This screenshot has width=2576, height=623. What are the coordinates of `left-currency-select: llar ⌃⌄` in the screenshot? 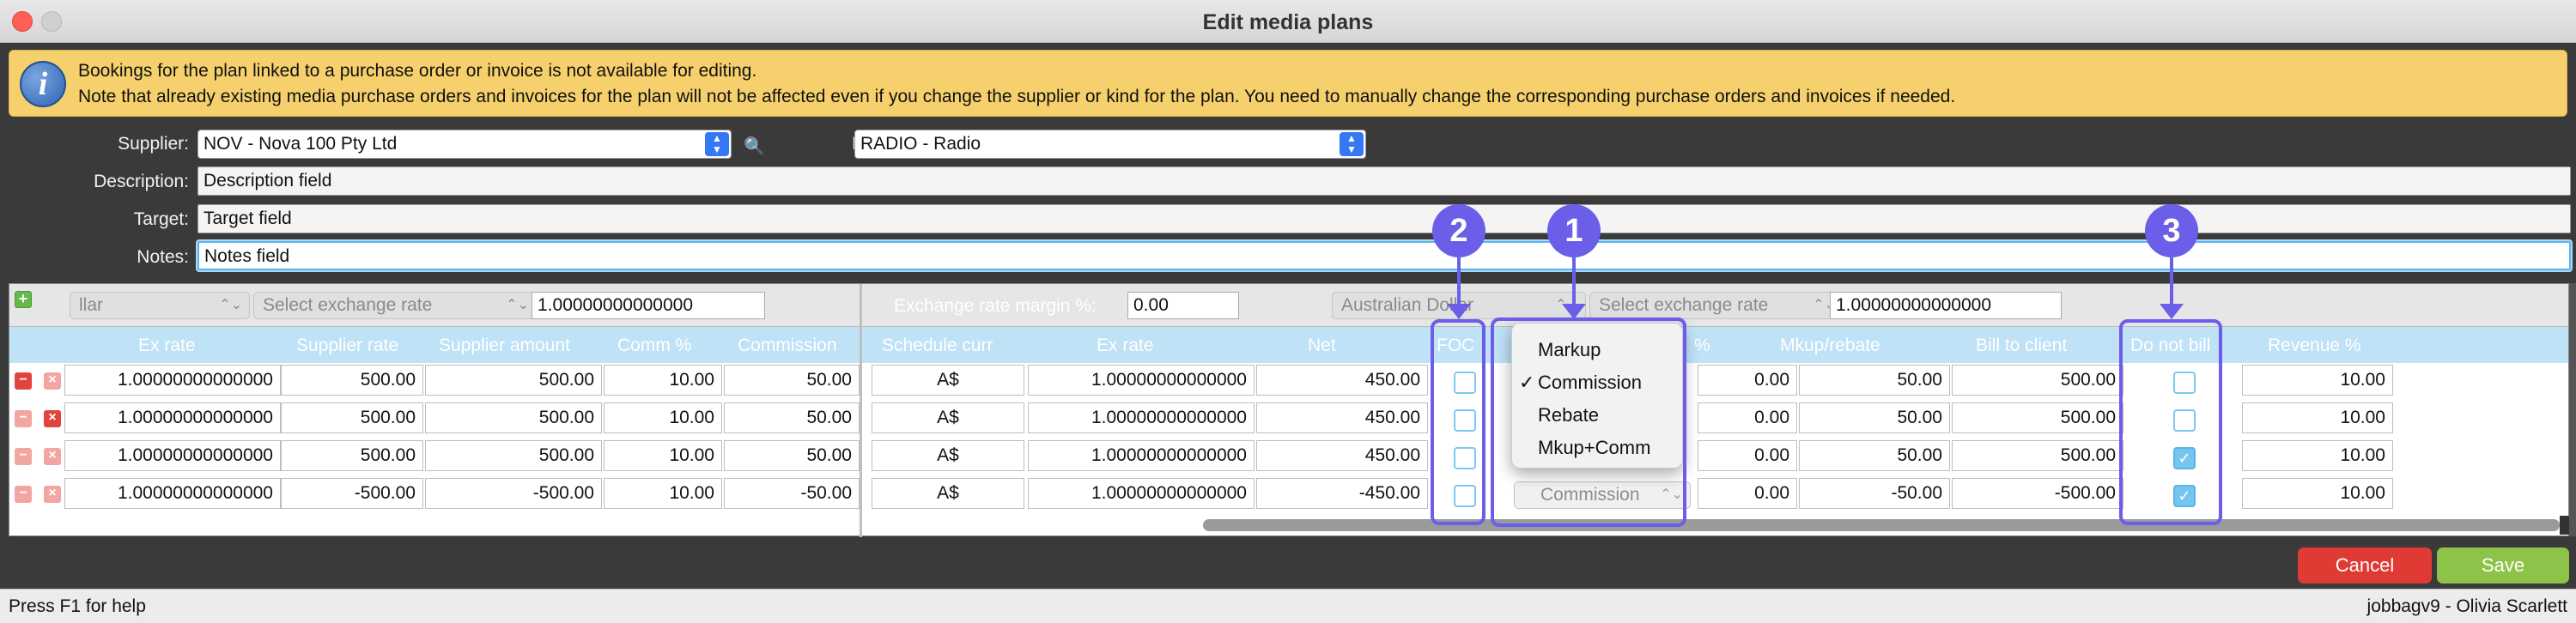 It's located at (160, 305).